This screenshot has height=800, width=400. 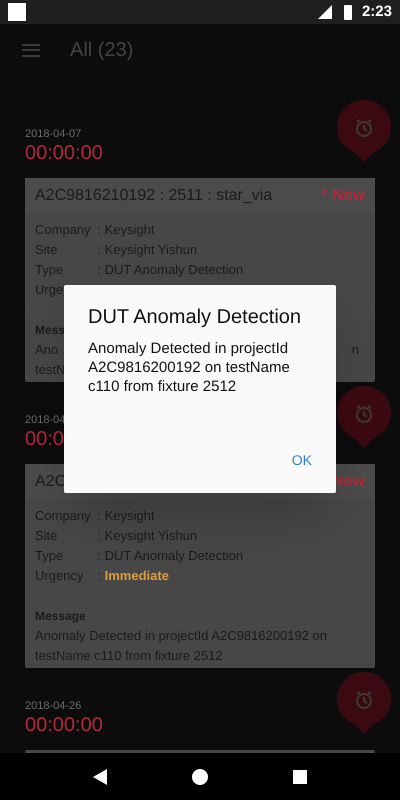 What do you see at coordinates (195, 317) in the screenshot?
I see `dialog-title: DUT Anomaly Detection` at bounding box center [195, 317].